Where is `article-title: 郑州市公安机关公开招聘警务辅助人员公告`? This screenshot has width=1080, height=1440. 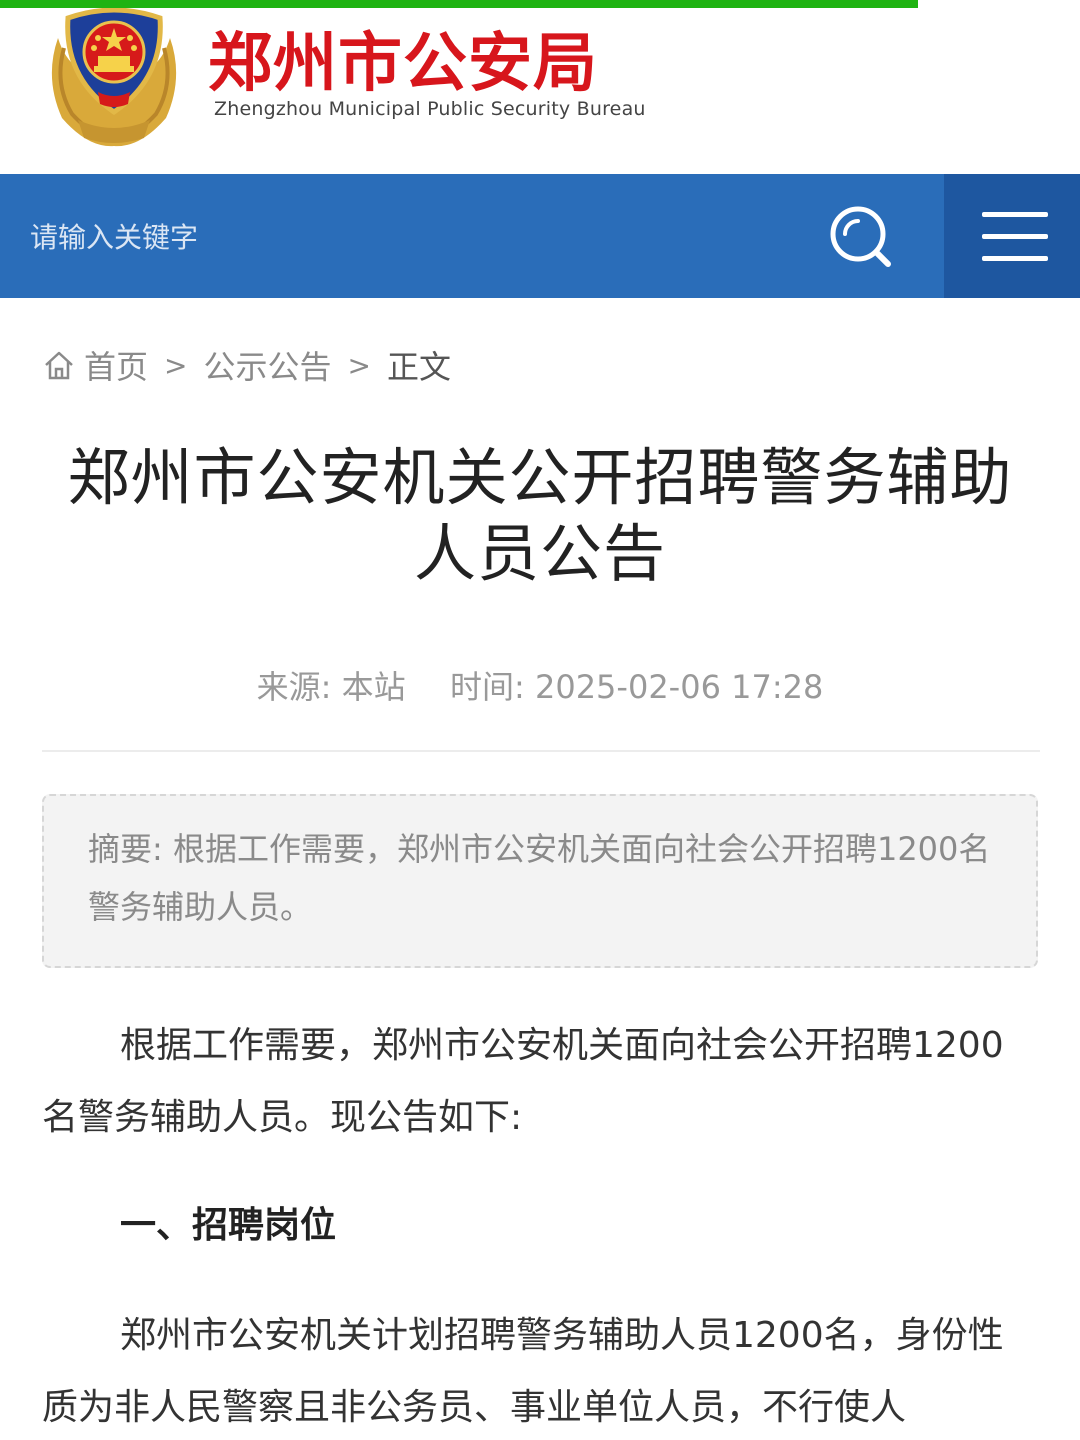
article-title: 郑州市公安机关公开招聘警务辅助人员公告 is located at coordinates (540, 515).